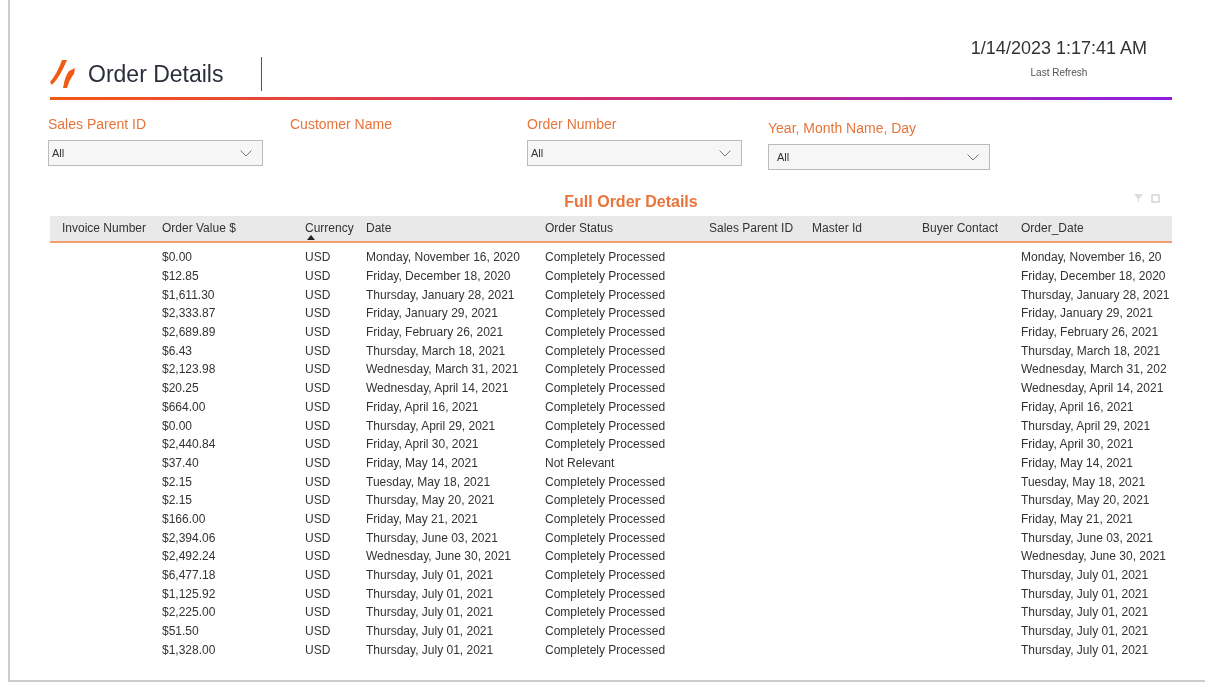 The height and width of the screenshot is (696, 1205). I want to click on logo-icon, so click(63, 74).